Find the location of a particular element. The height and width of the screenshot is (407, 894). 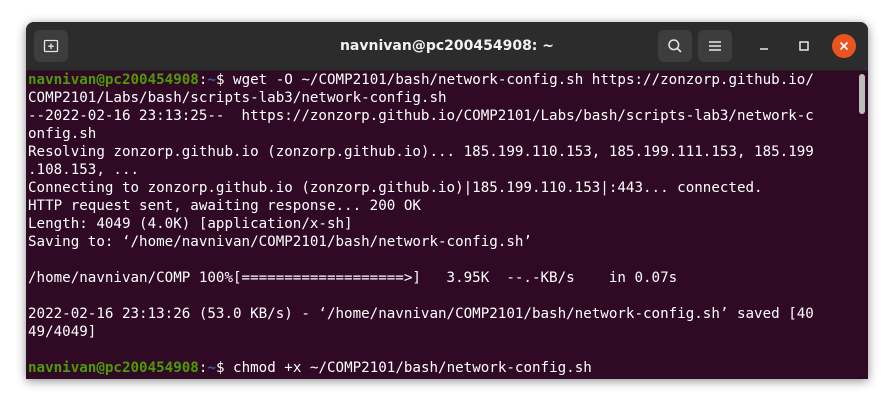

search-icon is located at coordinates (675, 46).